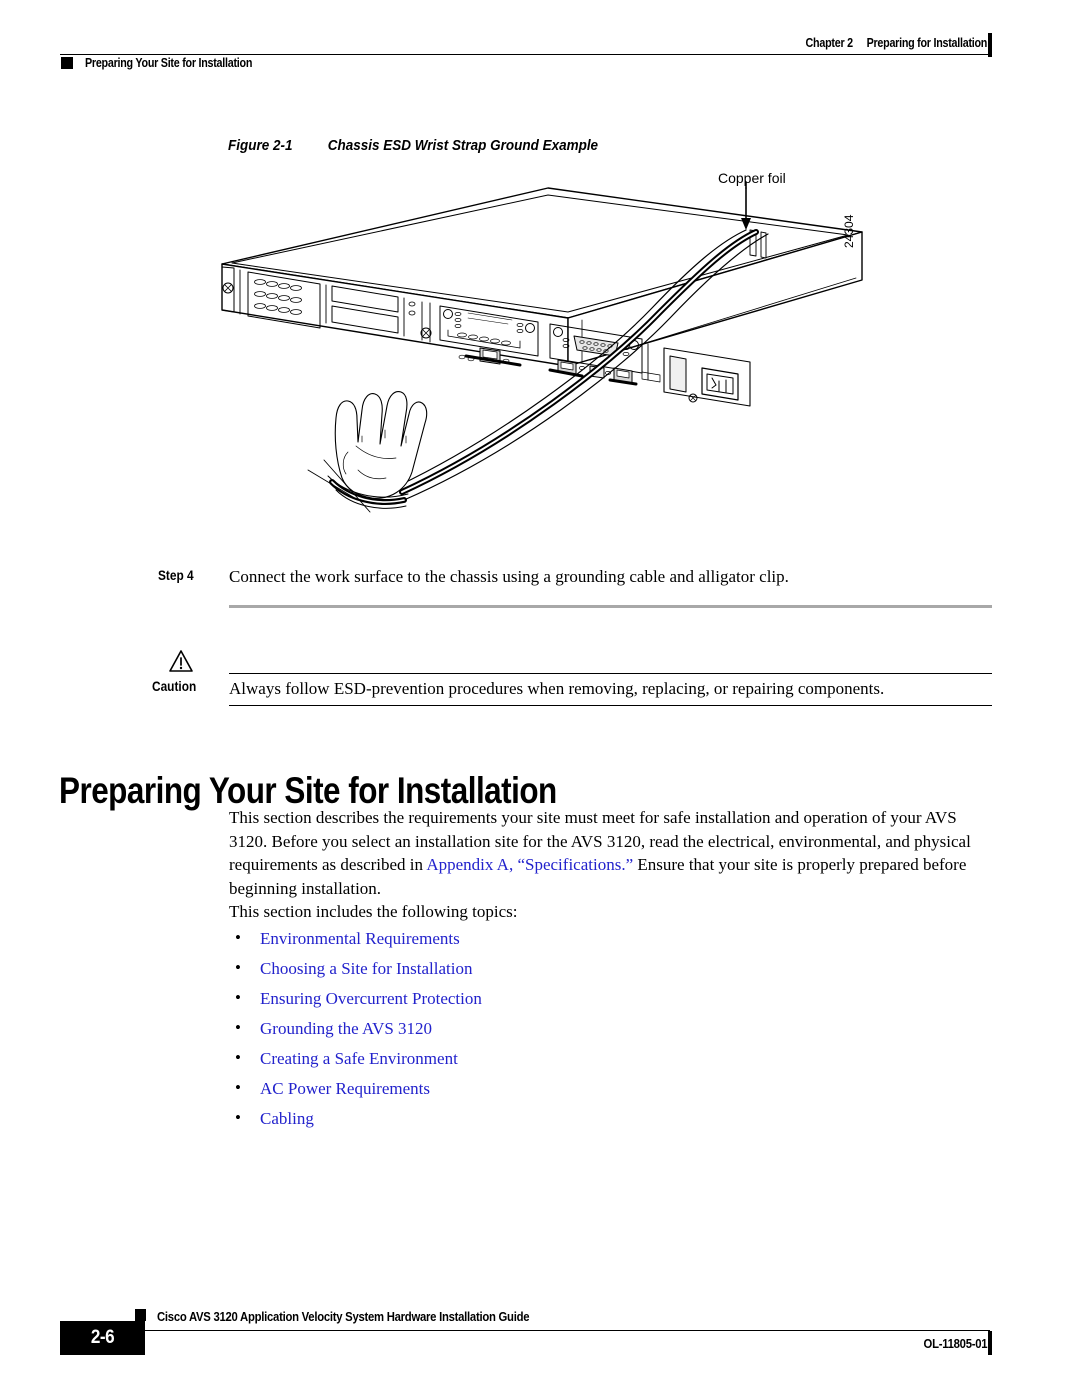  Describe the element at coordinates (525, 54) in the screenshot. I see `header-rule` at that location.